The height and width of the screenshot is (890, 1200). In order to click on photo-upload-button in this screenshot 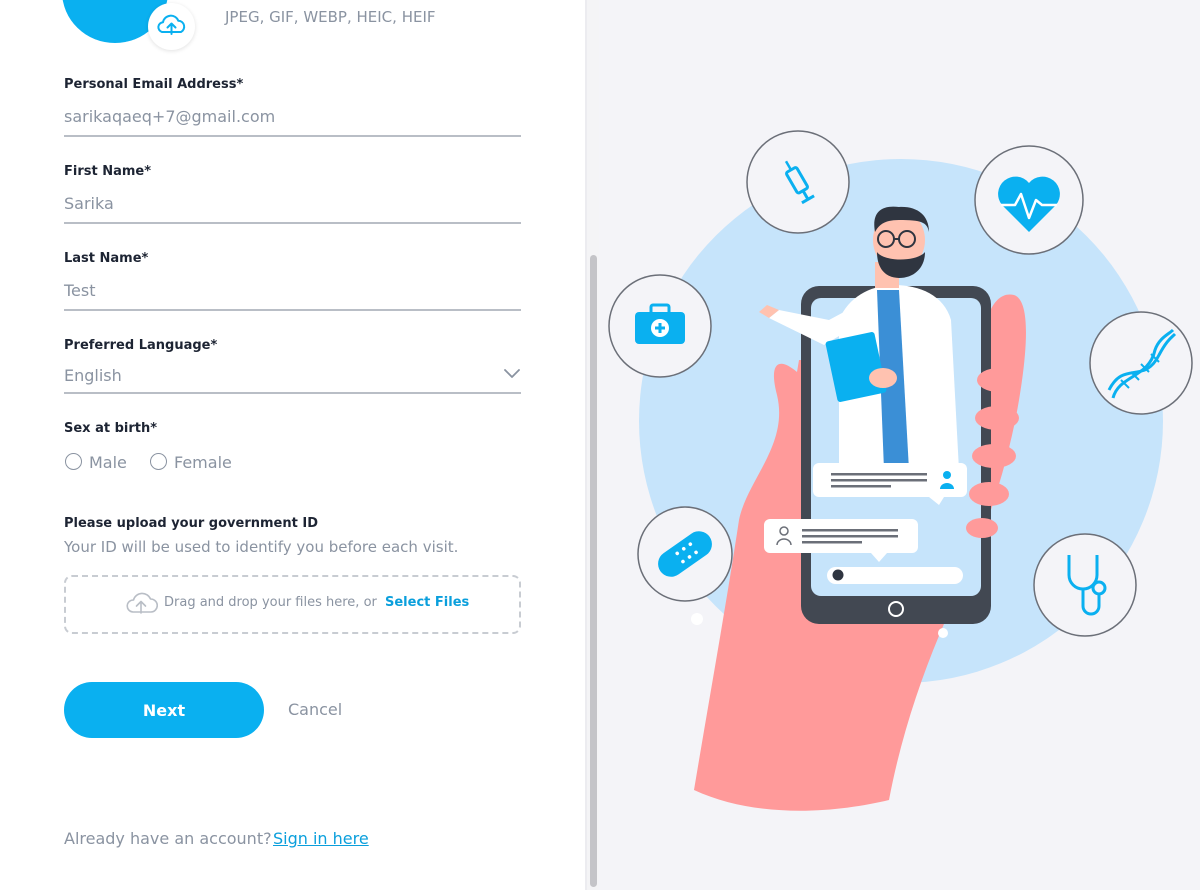, I will do `click(171, 26)`.